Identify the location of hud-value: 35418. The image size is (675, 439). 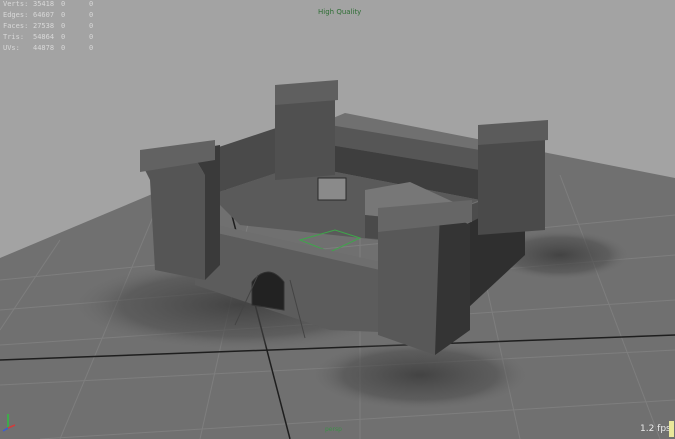
(44, 4).